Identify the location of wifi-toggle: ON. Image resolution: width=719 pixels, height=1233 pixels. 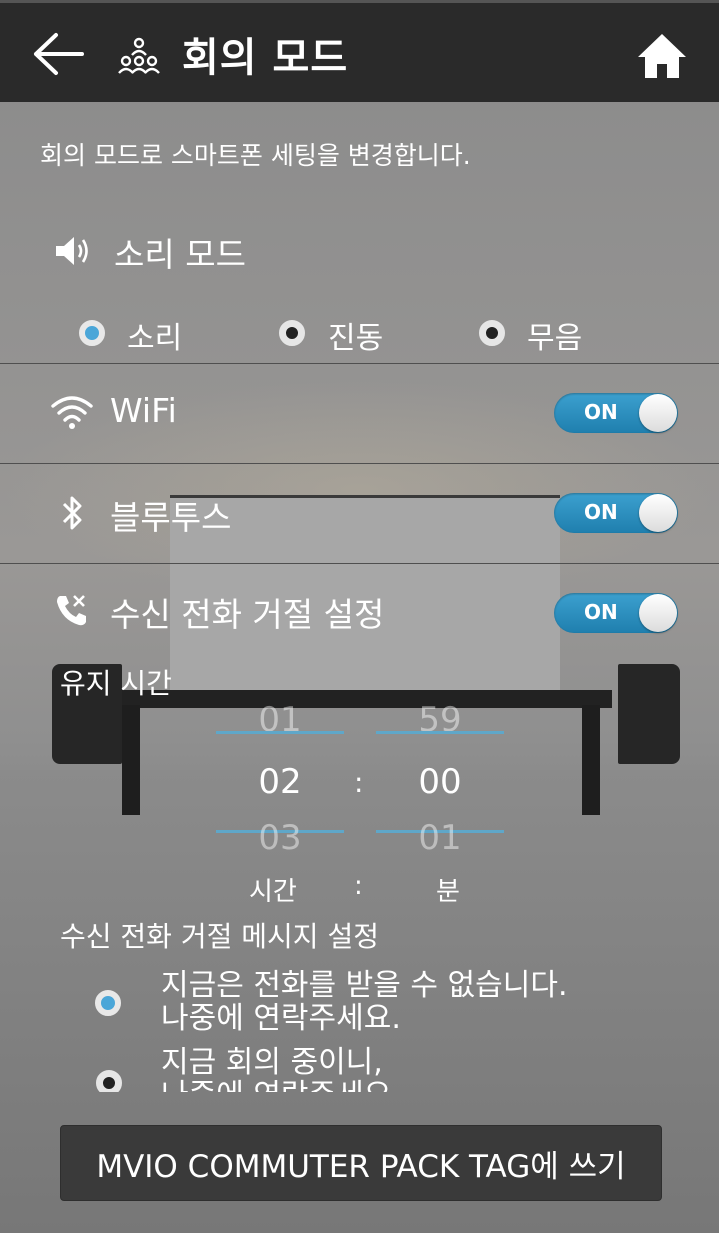
(616, 413).